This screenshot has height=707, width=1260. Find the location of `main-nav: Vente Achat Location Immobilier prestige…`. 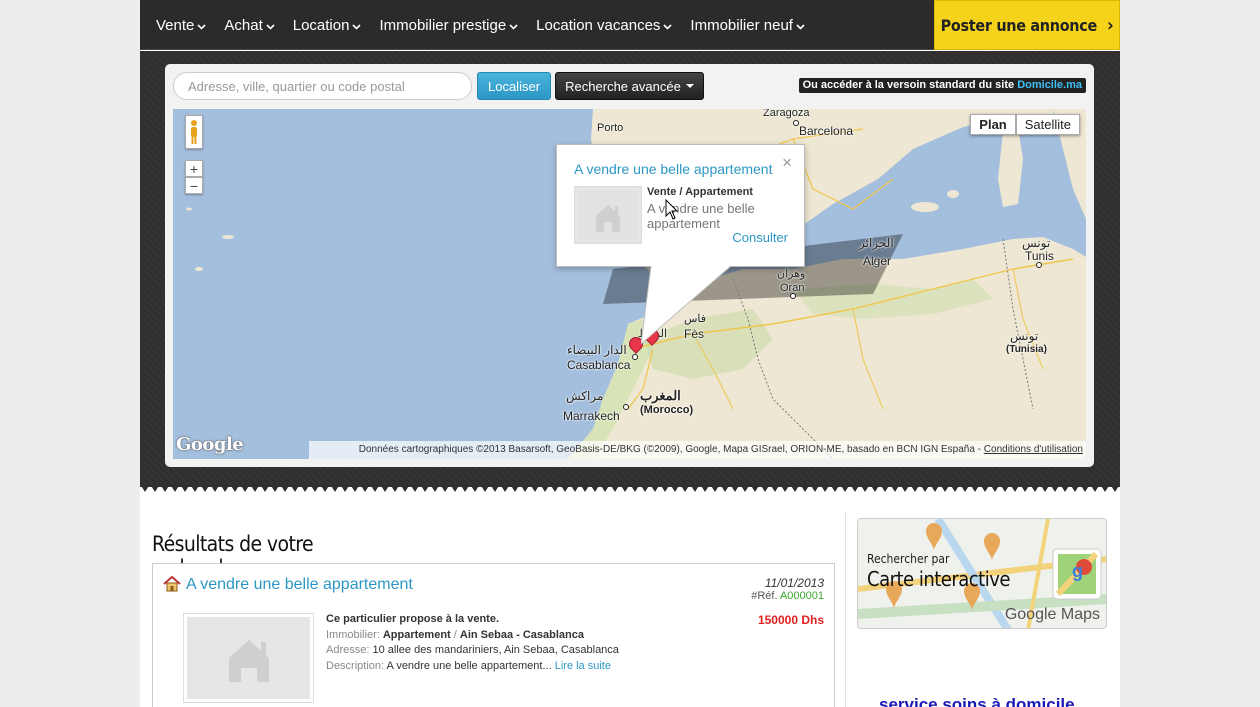

main-nav: Vente Achat Location Immobilier prestige… is located at coordinates (489, 25).